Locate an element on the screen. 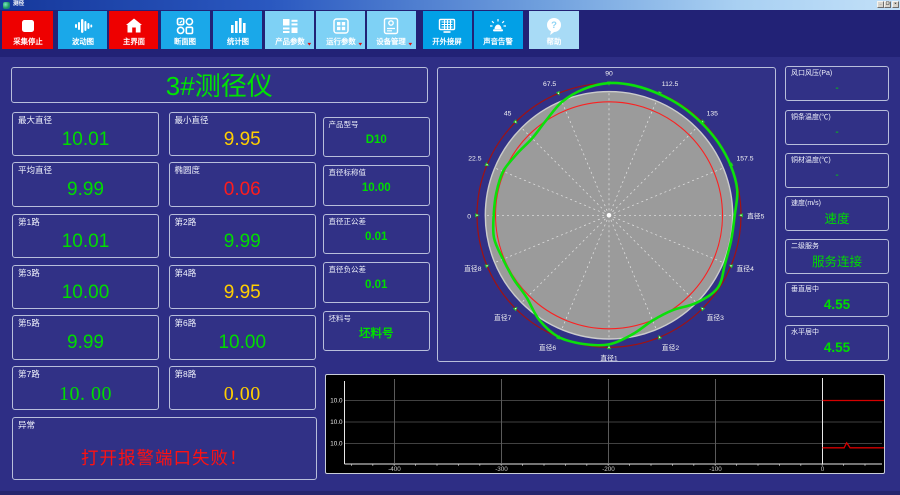 This screenshot has width=900, height=495. product-value: 10.00 is located at coordinates (376, 188).